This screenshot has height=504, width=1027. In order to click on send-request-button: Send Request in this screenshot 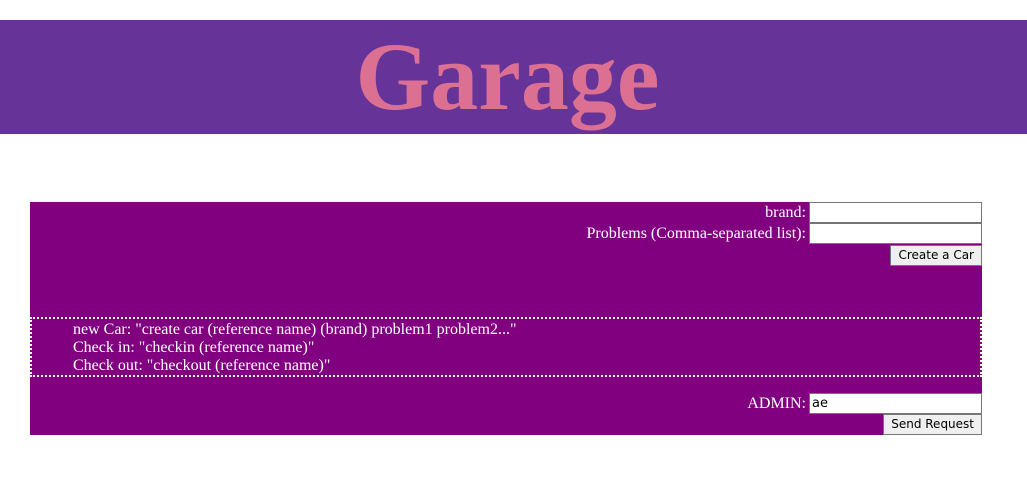, I will do `click(932, 424)`.